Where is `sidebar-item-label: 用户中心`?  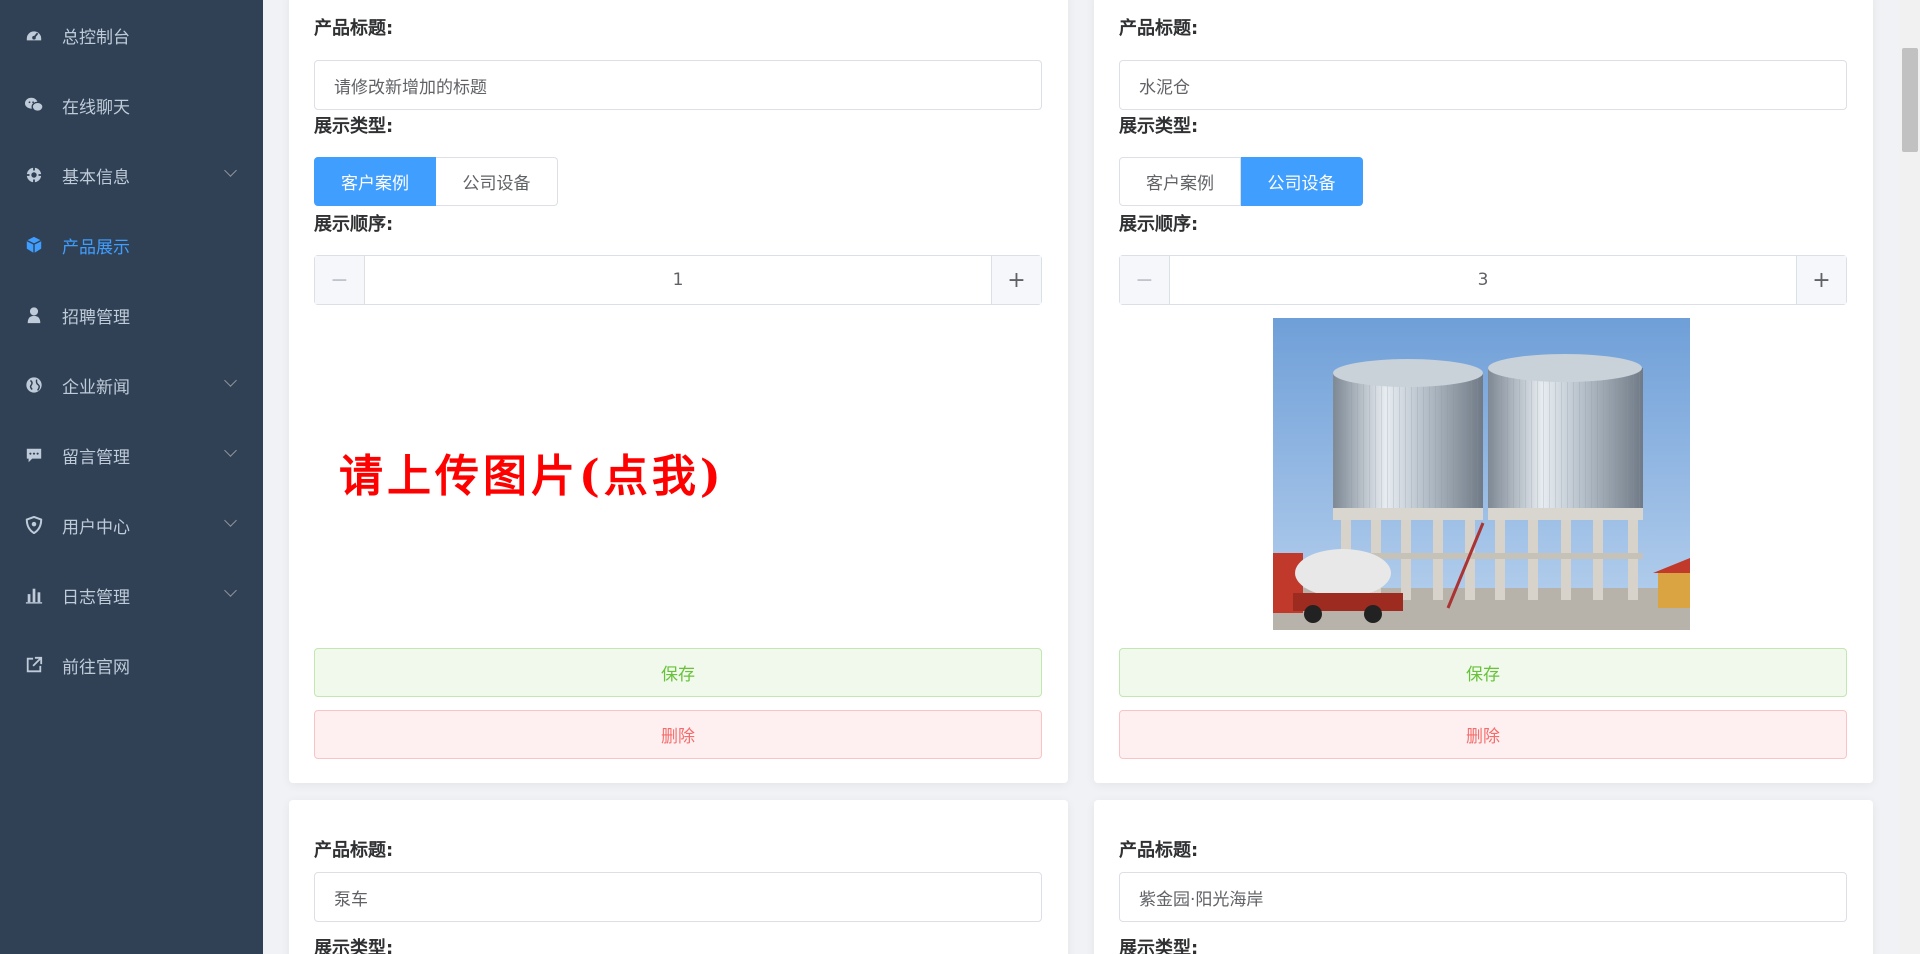 sidebar-item-label: 用户中心 is located at coordinates (96, 527).